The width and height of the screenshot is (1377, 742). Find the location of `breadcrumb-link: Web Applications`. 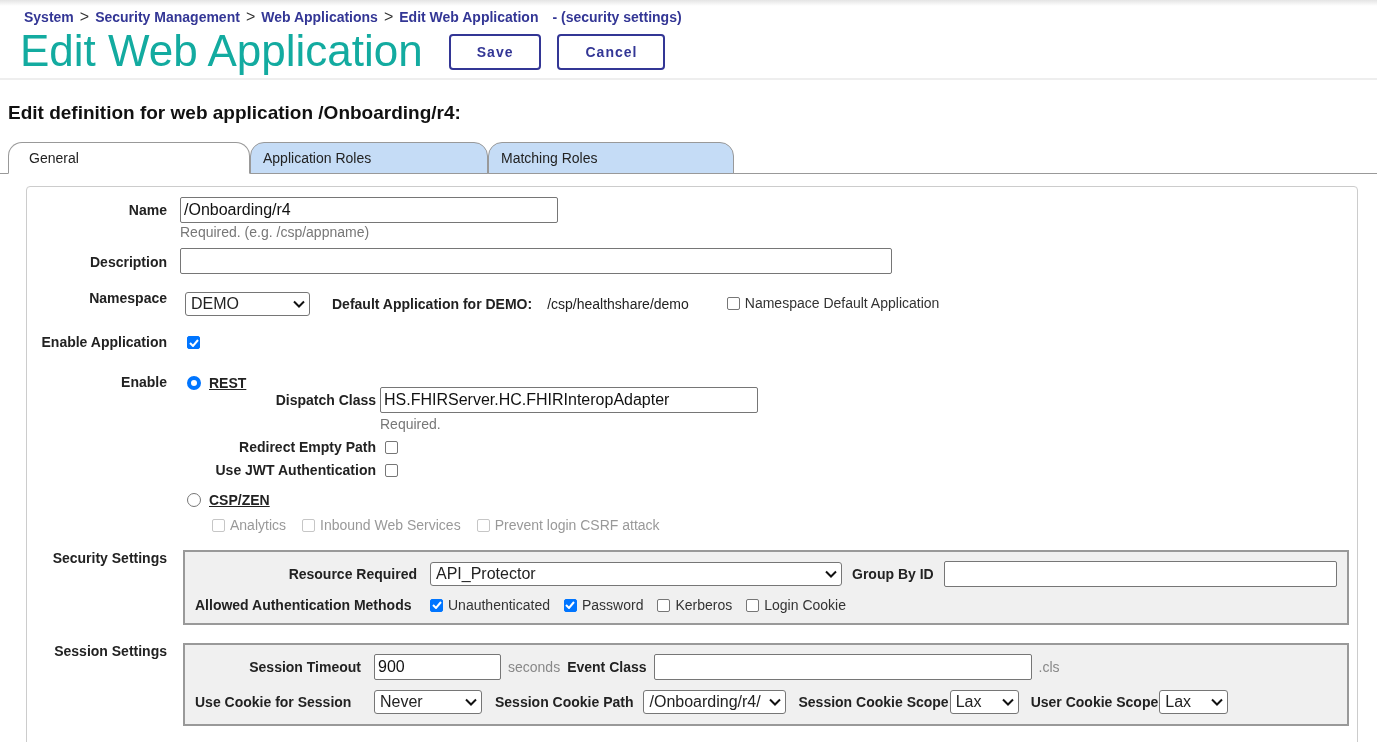

breadcrumb-link: Web Applications is located at coordinates (319, 17).